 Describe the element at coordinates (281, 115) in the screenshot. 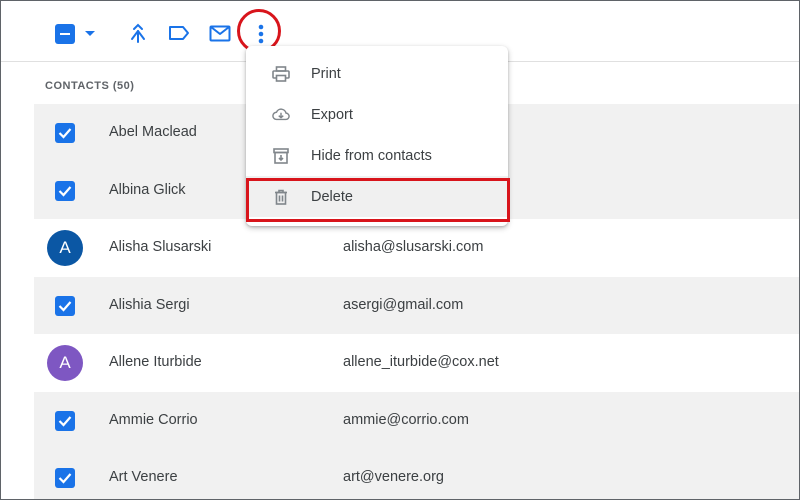

I see `cloud-download-icon` at that location.